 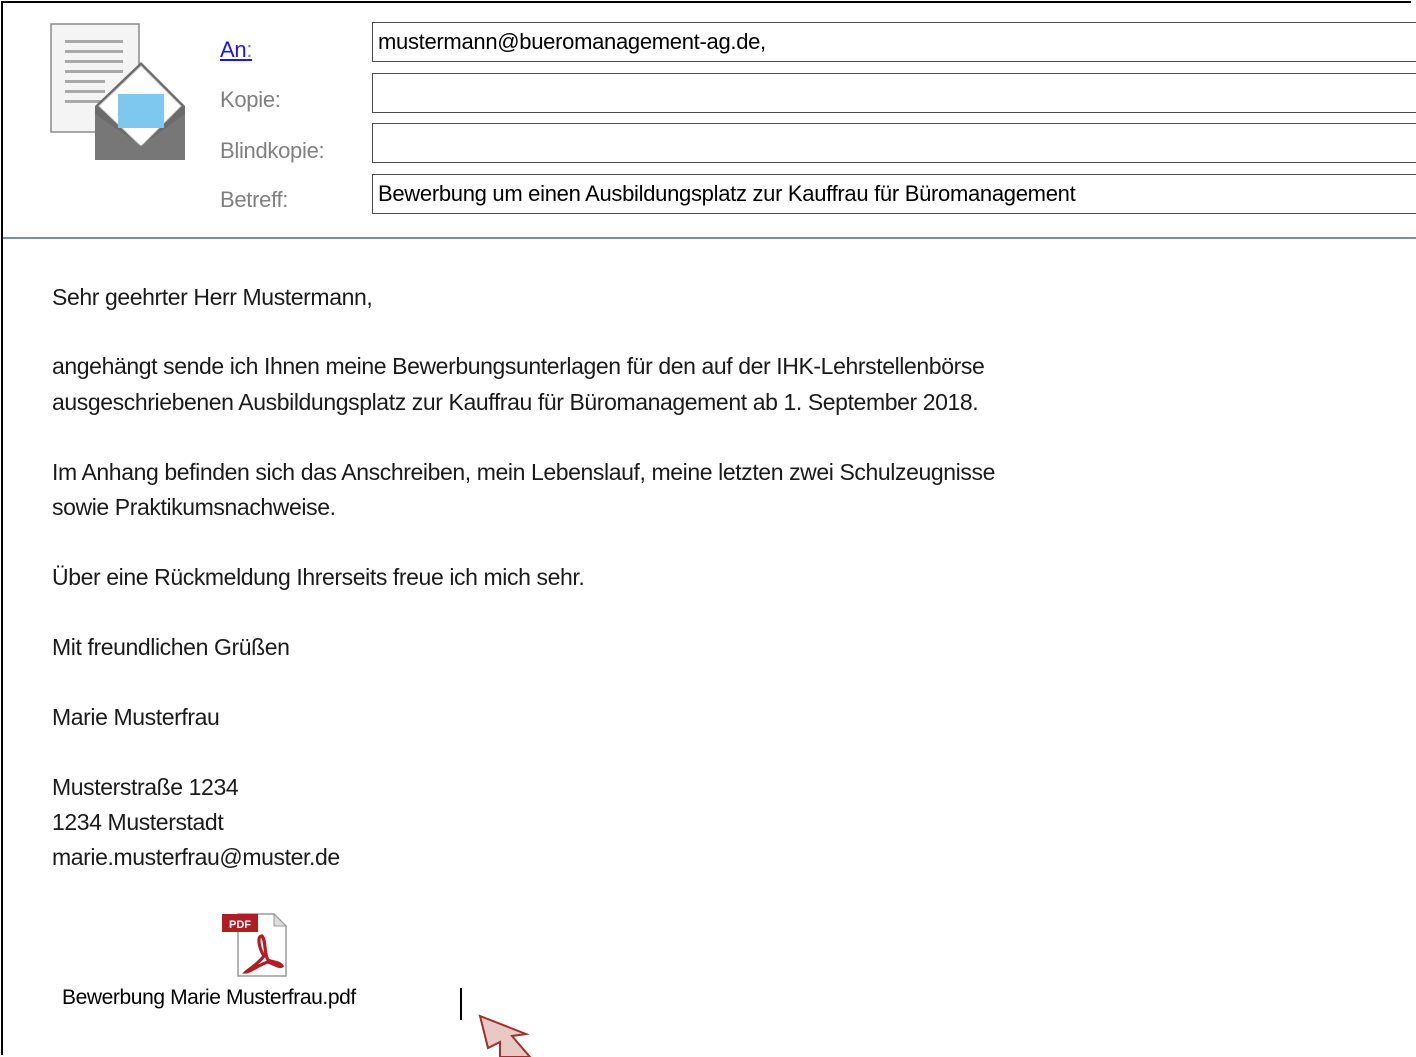 What do you see at coordinates (212, 297) in the screenshot?
I see `greeting-line: Sehr geehrter Herr Mustermann,` at bounding box center [212, 297].